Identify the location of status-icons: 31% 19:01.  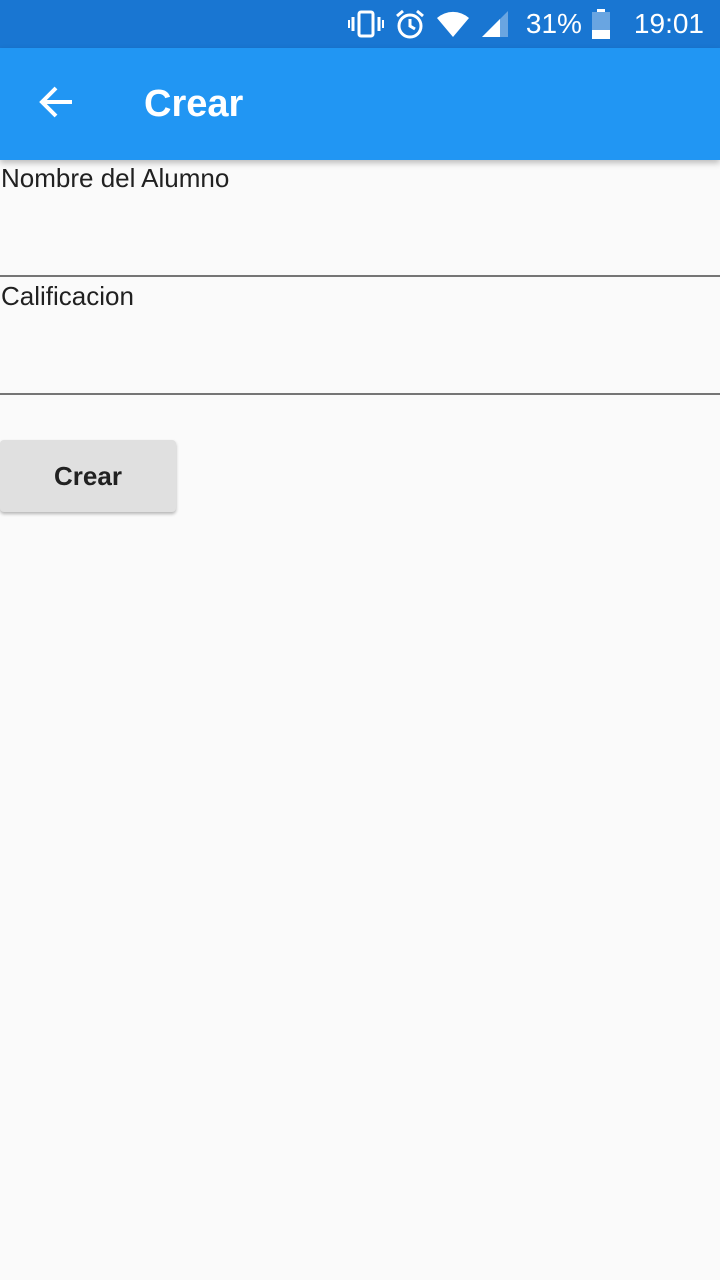
(525, 24).